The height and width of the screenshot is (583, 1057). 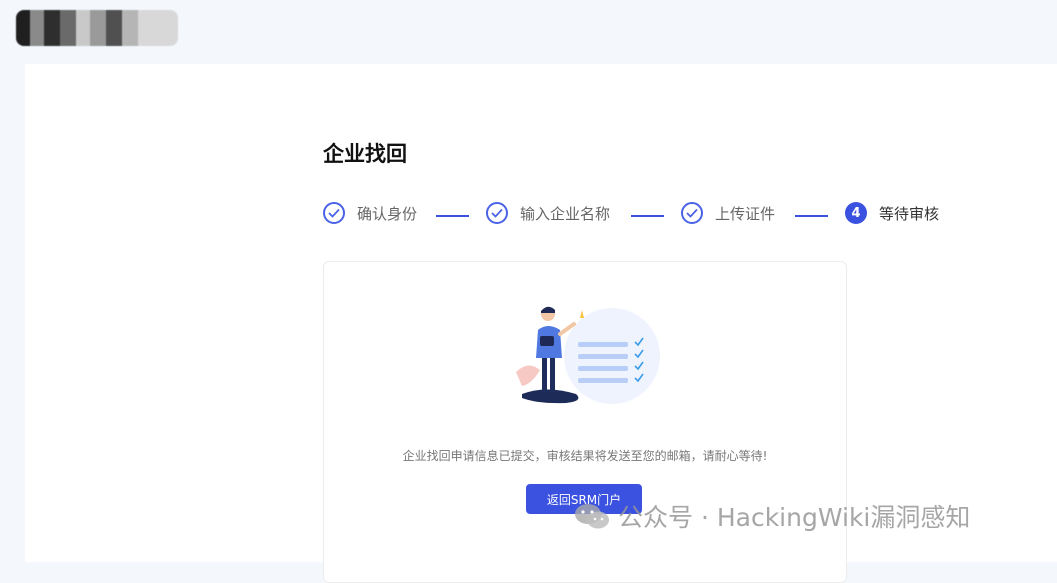 What do you see at coordinates (856, 213) in the screenshot?
I see `step-number: 4` at bounding box center [856, 213].